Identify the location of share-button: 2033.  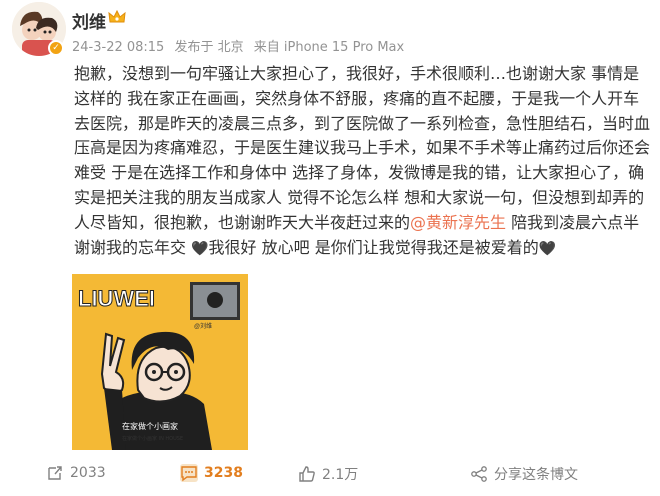
(76, 473).